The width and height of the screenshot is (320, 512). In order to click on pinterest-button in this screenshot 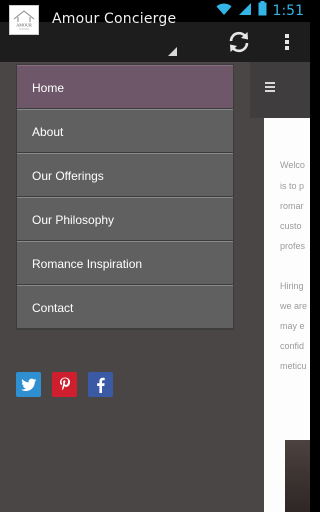, I will do `click(64, 384)`.